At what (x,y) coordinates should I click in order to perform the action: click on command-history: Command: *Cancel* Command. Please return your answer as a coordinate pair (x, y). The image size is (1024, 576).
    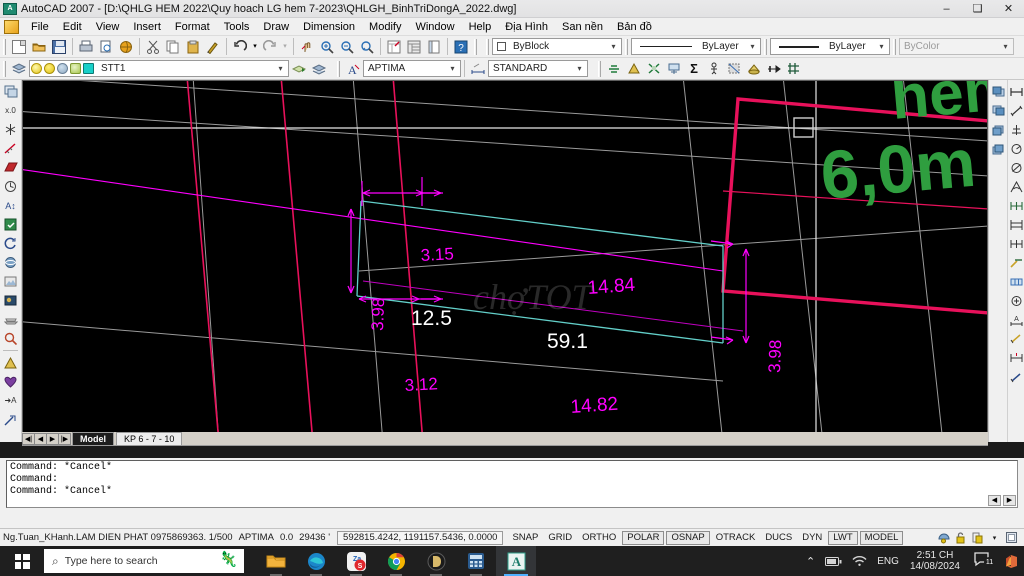
    Looking at the image, I should click on (512, 484).